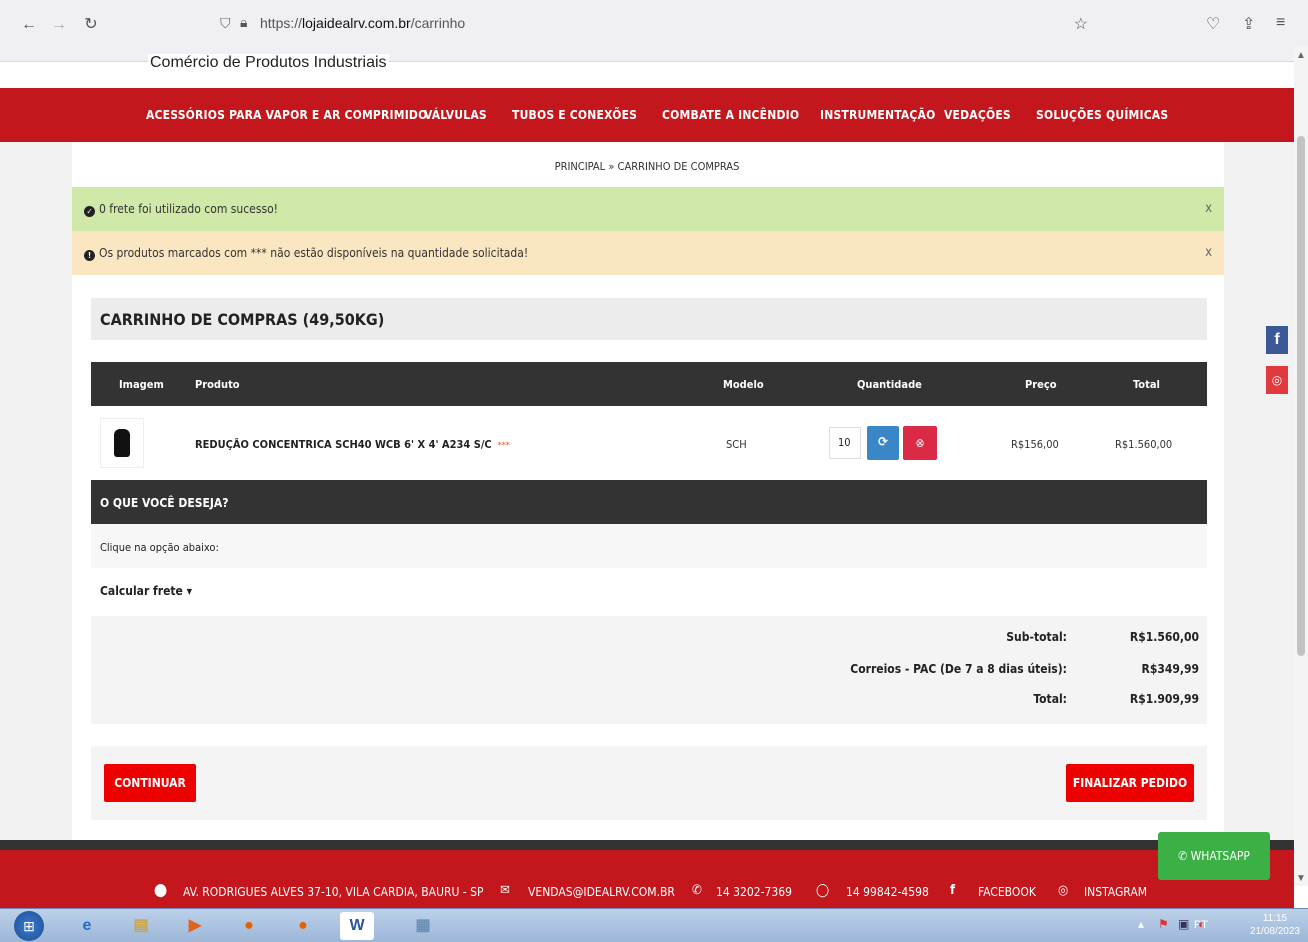 This screenshot has height=942, width=1308. What do you see at coordinates (1164, 699) in the screenshot?
I see `total-value: R$1.909,99` at bounding box center [1164, 699].